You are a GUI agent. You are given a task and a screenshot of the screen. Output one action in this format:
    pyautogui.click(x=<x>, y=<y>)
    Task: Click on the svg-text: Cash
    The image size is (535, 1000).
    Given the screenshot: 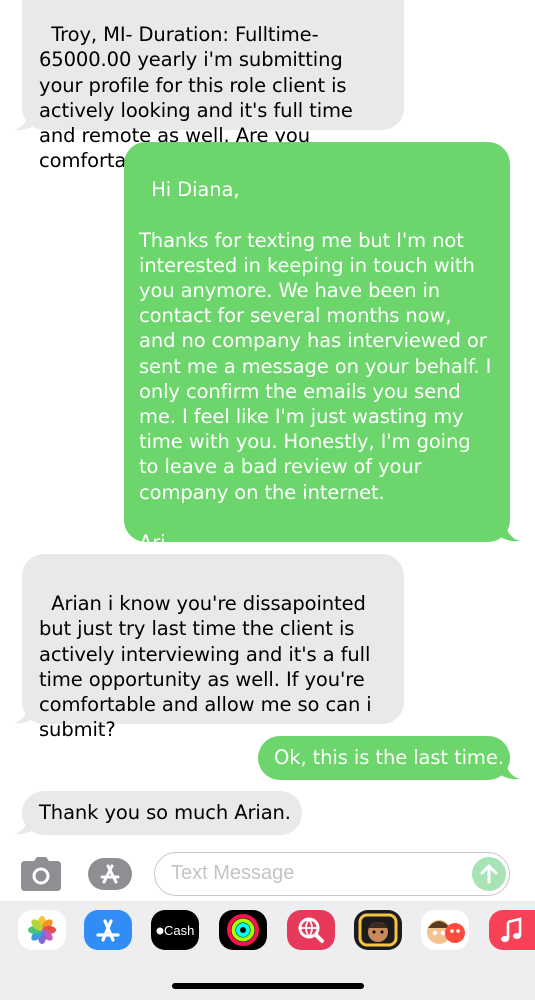 What is the action you would take?
    pyautogui.click(x=179, y=930)
    